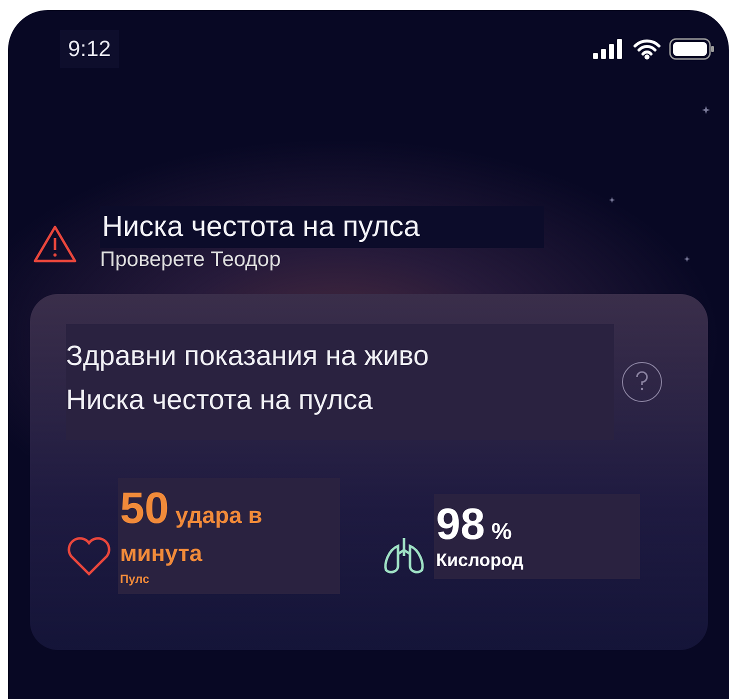 This screenshot has height=699, width=729. Describe the element at coordinates (192, 529) in the screenshot. I see `metric-value: 50 удара в минута` at that location.